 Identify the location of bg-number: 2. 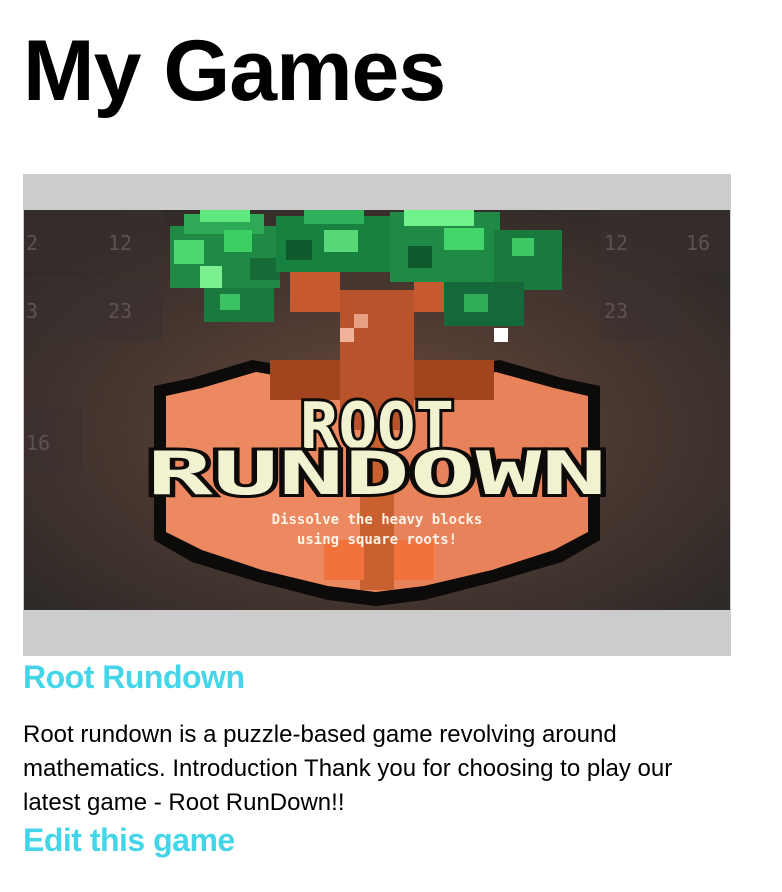
(32, 243).